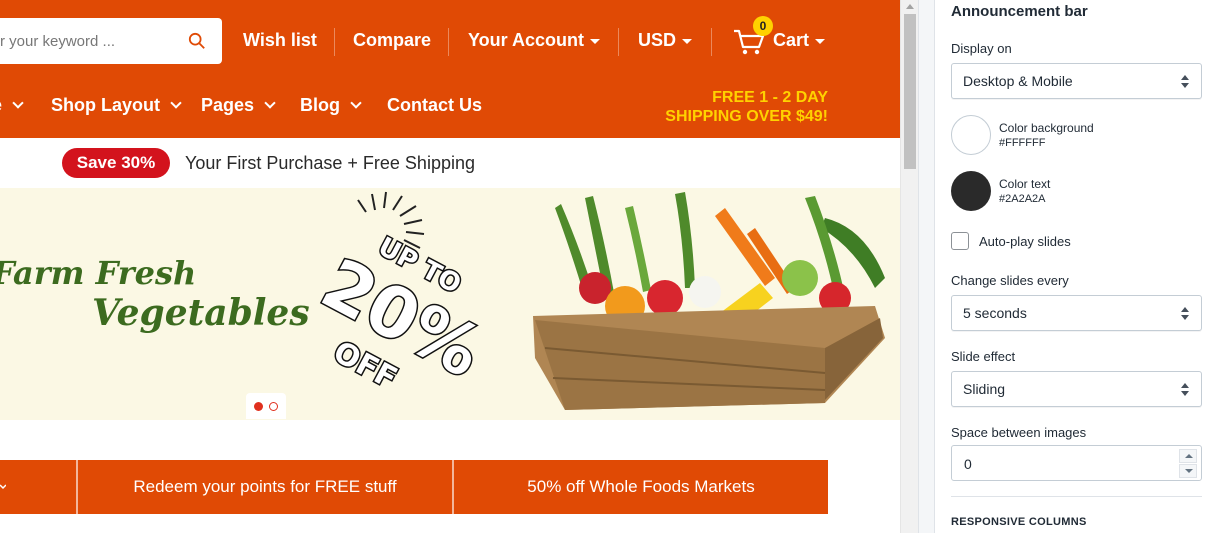  I want to click on nav-item-label: Shop Layout, so click(105, 105).